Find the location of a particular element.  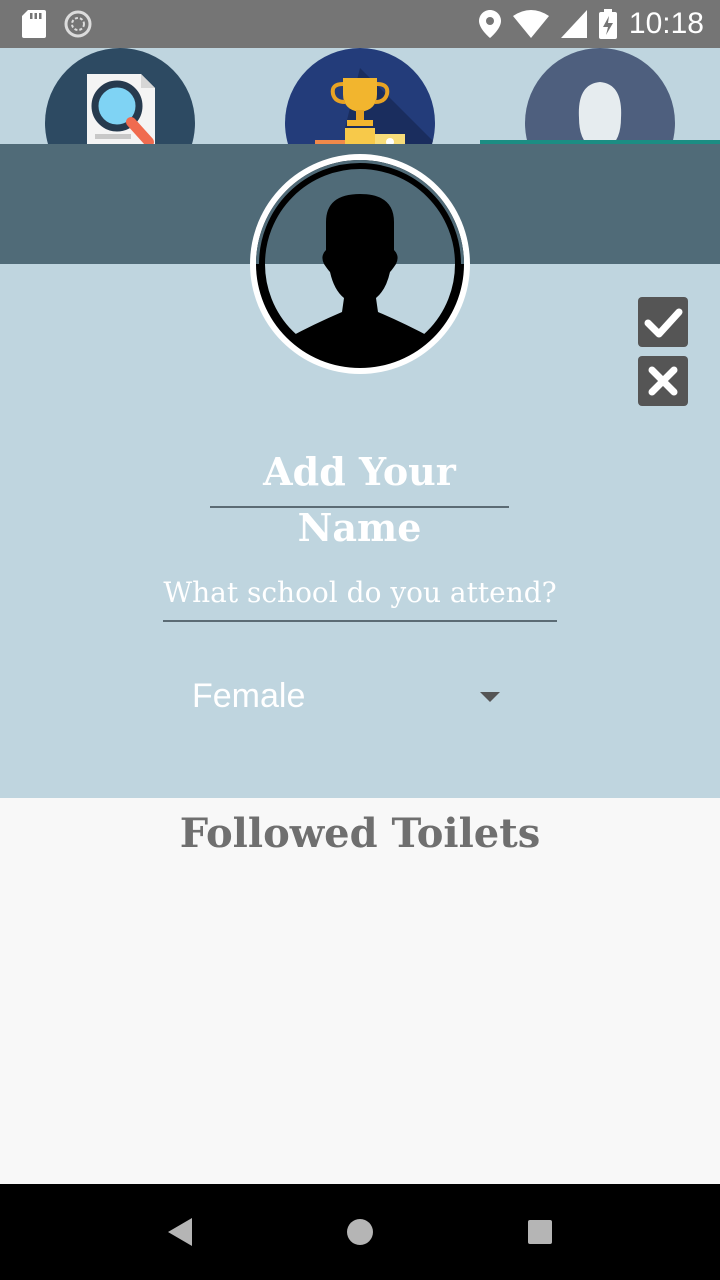

reject-button is located at coordinates (663, 381).